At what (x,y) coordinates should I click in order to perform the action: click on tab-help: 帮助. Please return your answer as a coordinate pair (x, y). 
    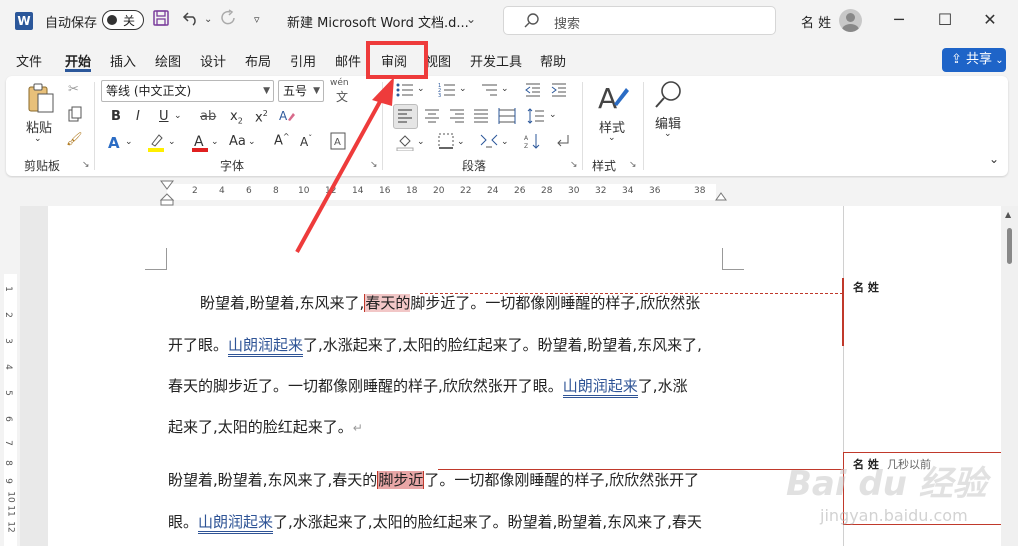
    Looking at the image, I should click on (553, 60).